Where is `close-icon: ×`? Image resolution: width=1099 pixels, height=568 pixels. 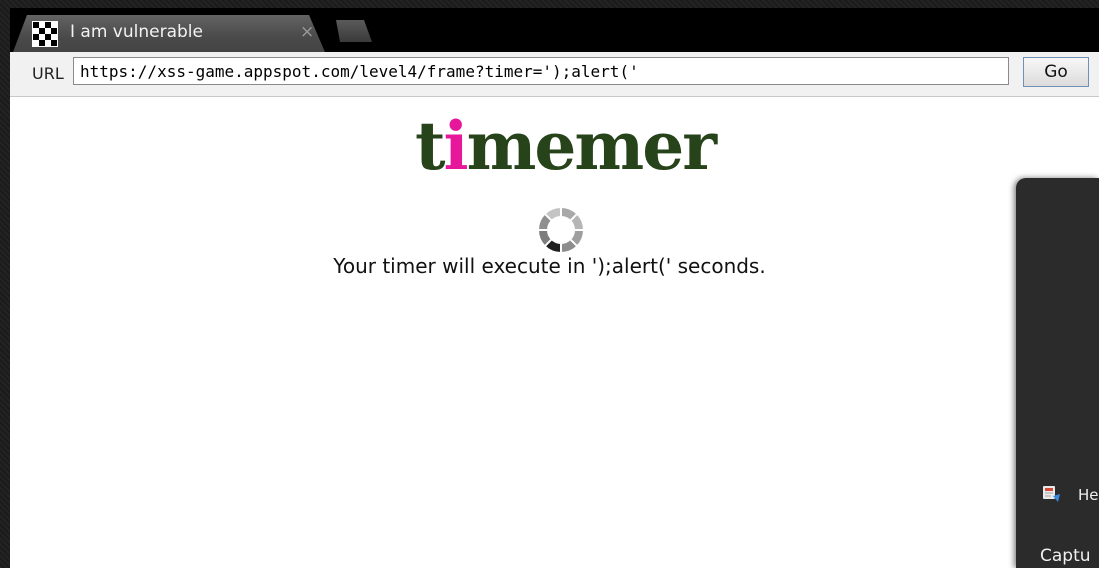
close-icon: × is located at coordinates (307, 32).